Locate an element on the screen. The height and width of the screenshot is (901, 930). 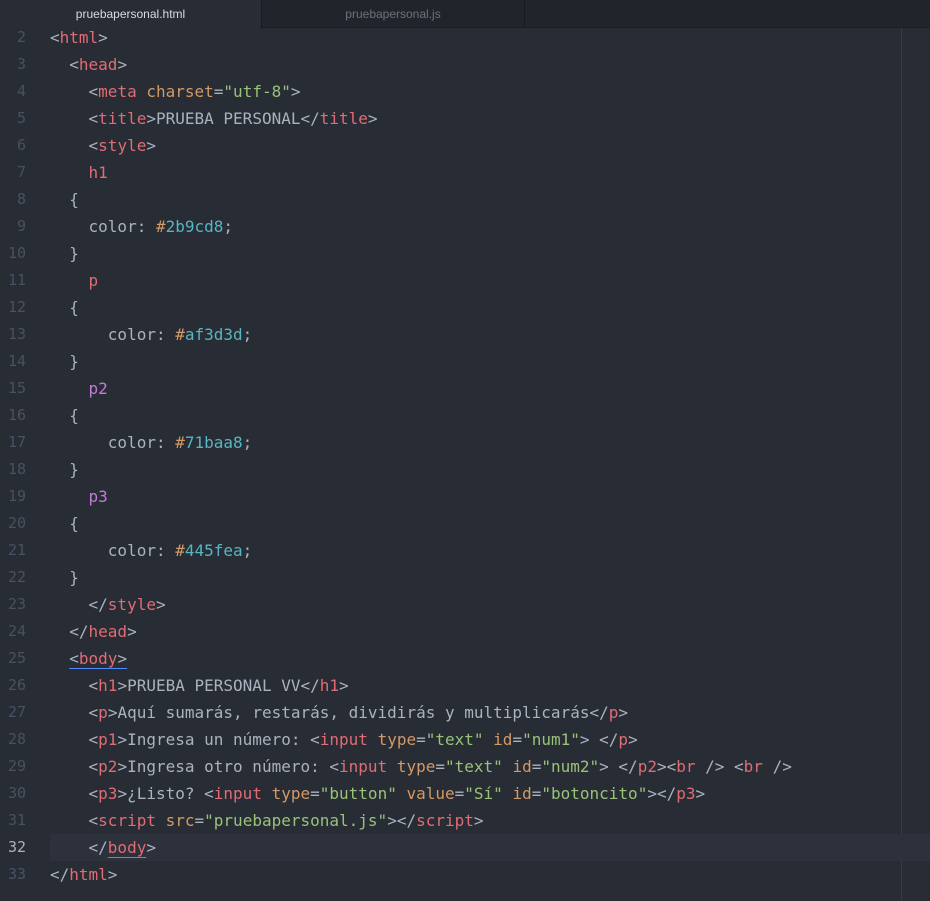
code-line: <head> is located at coordinates (490, 64).